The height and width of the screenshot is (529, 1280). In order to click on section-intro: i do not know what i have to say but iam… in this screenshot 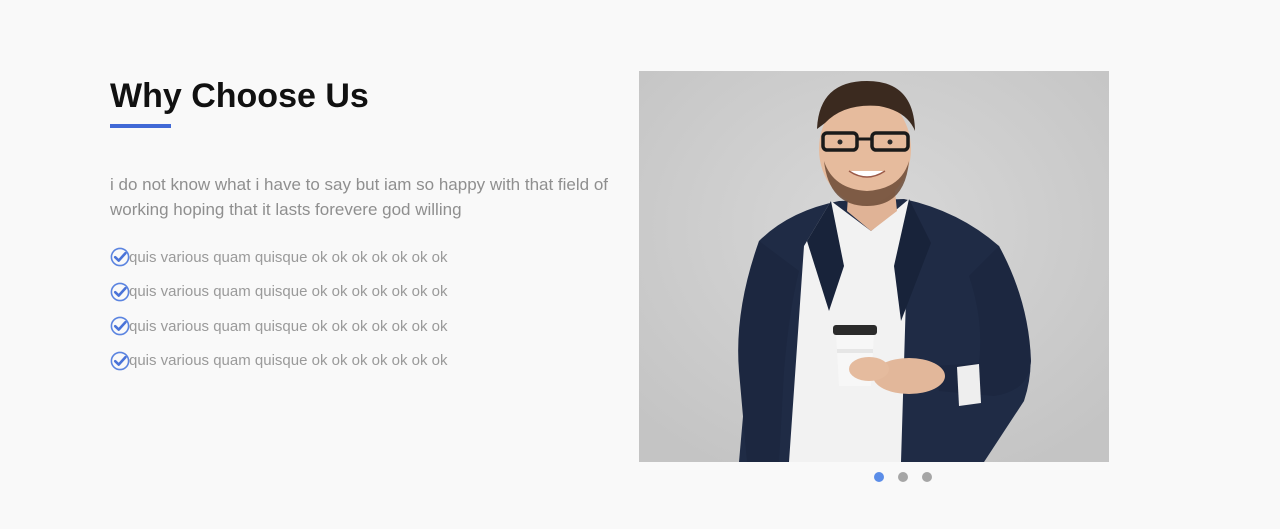, I will do `click(359, 197)`.